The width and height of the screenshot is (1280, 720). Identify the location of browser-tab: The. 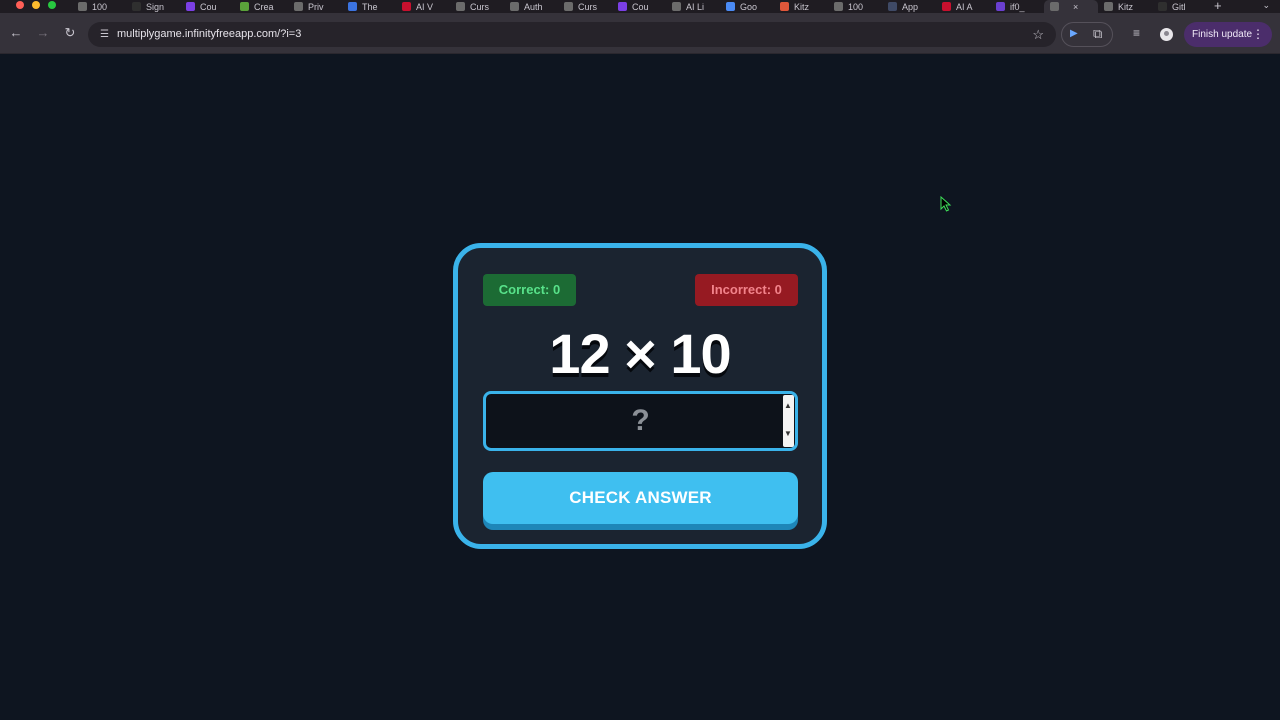
(369, 6).